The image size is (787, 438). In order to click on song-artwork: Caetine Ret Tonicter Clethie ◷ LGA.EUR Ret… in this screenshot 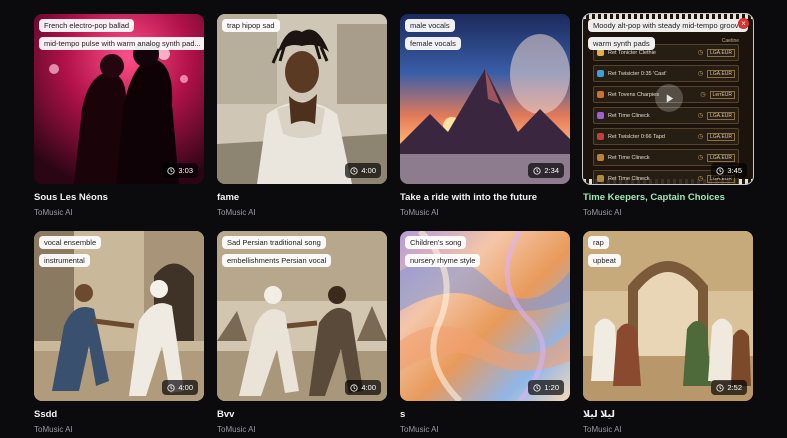, I will do `click(668, 99)`.